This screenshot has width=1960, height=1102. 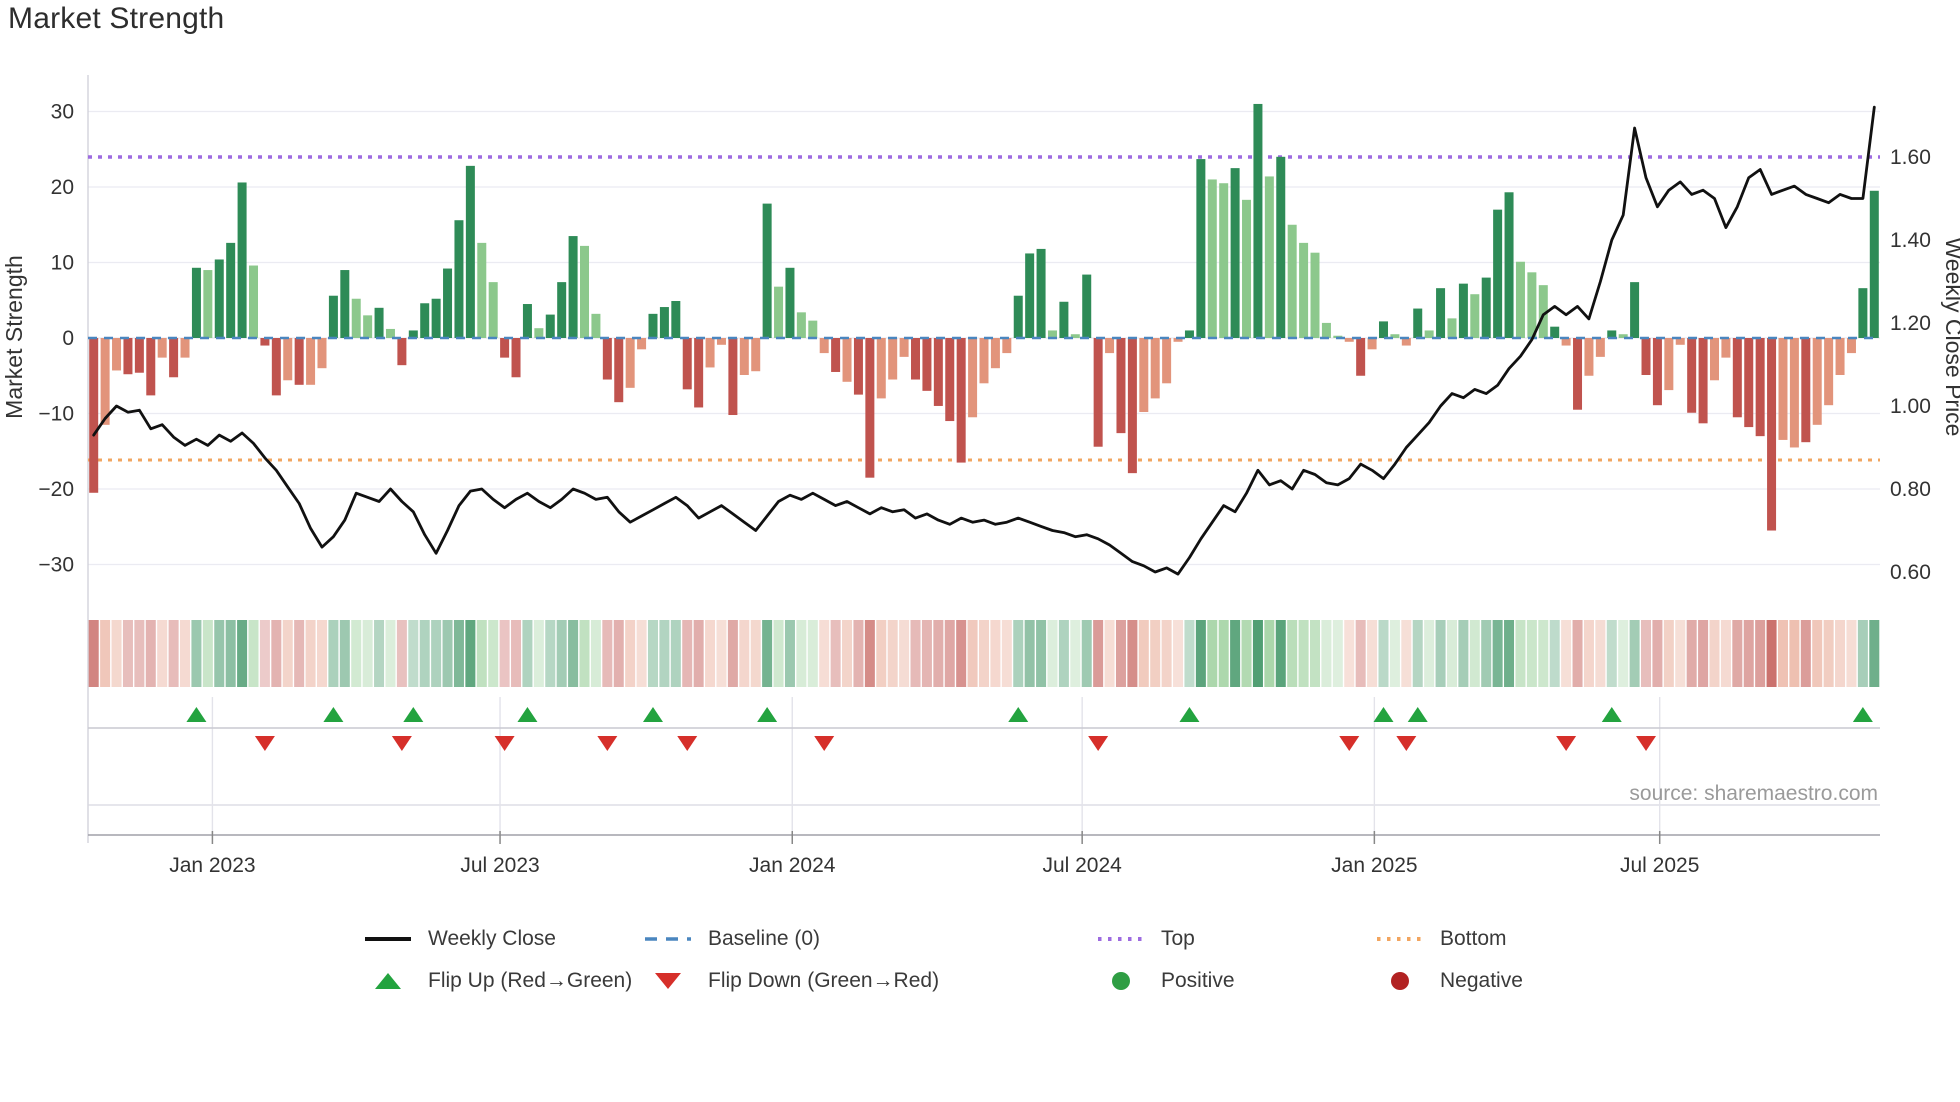 I want to click on left-tick-label: −20, so click(x=56, y=489).